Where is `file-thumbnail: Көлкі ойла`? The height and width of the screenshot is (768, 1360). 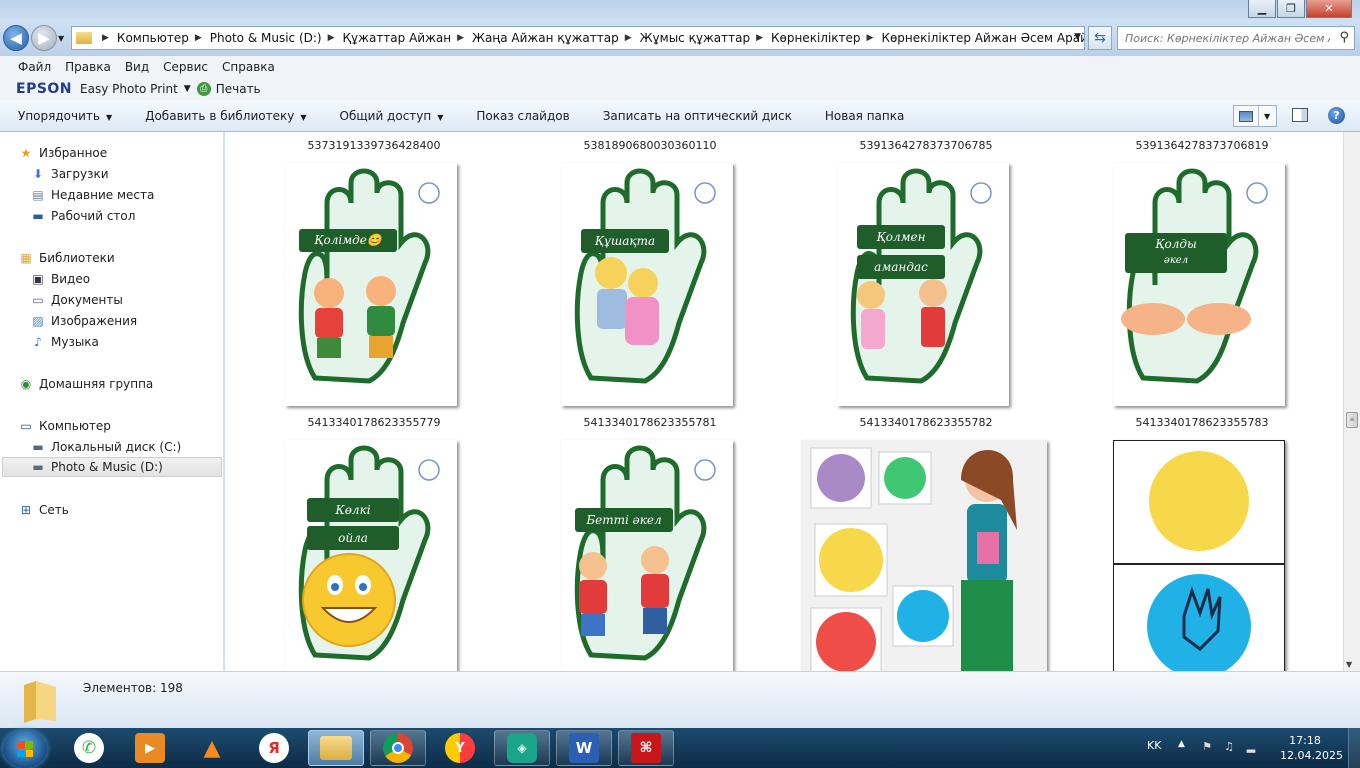
file-thumbnail: Көлкі ойла is located at coordinates (371, 555).